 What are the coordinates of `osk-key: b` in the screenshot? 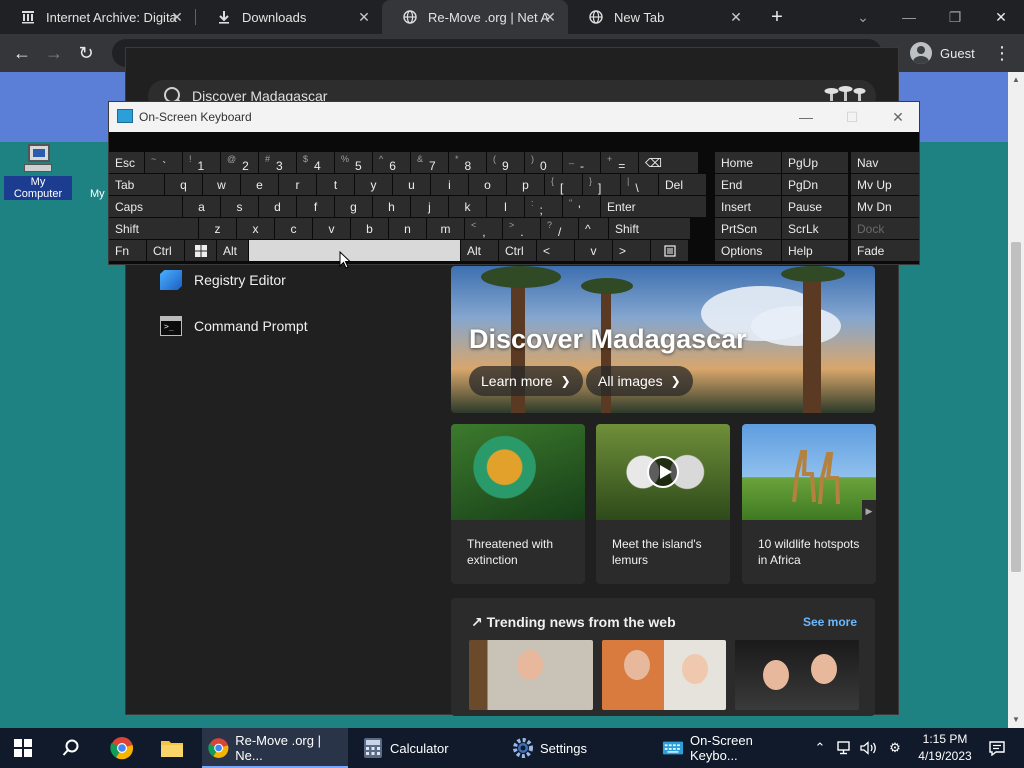 It's located at (369, 228).